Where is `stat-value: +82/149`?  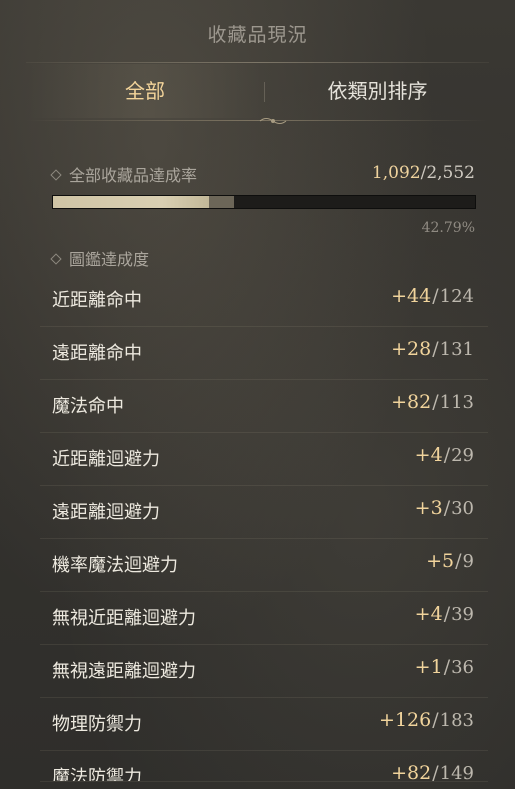
stat-value: +82/149 is located at coordinates (432, 772).